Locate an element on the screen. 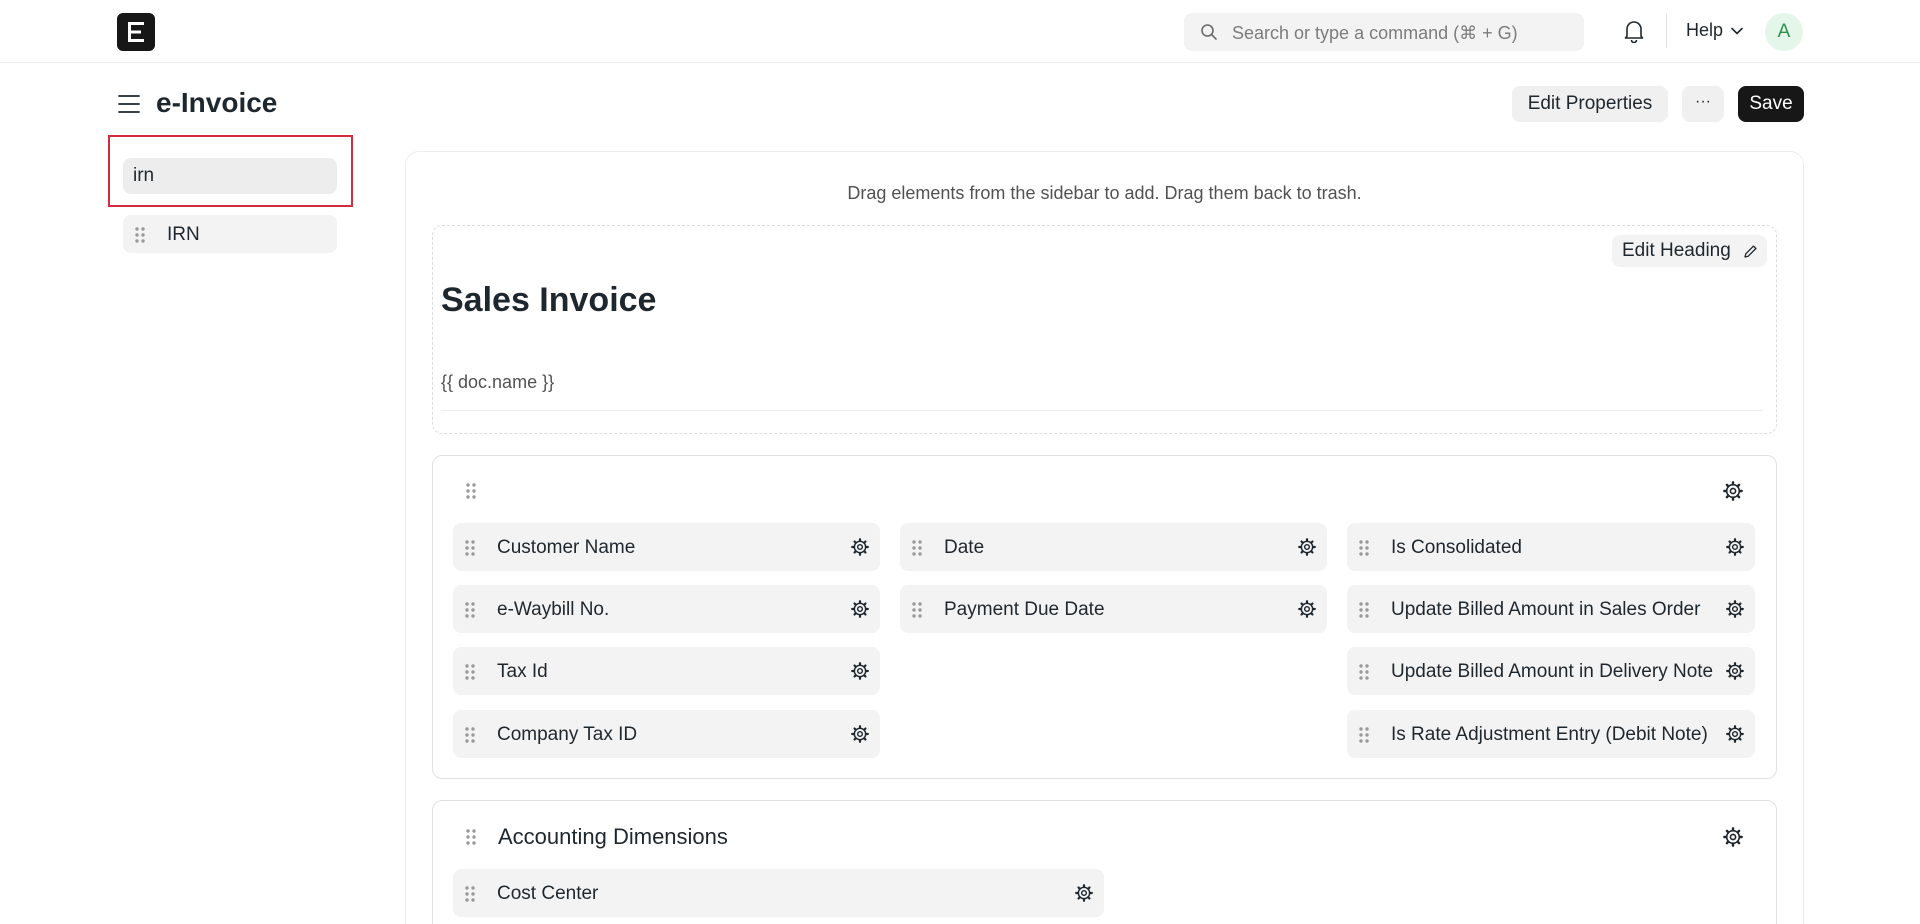 Image resolution: width=1920 pixels, height=924 pixels. field-update-billed-amount-delivery-note: Update Billed Amount in Delivery Note is located at coordinates (1551, 671).